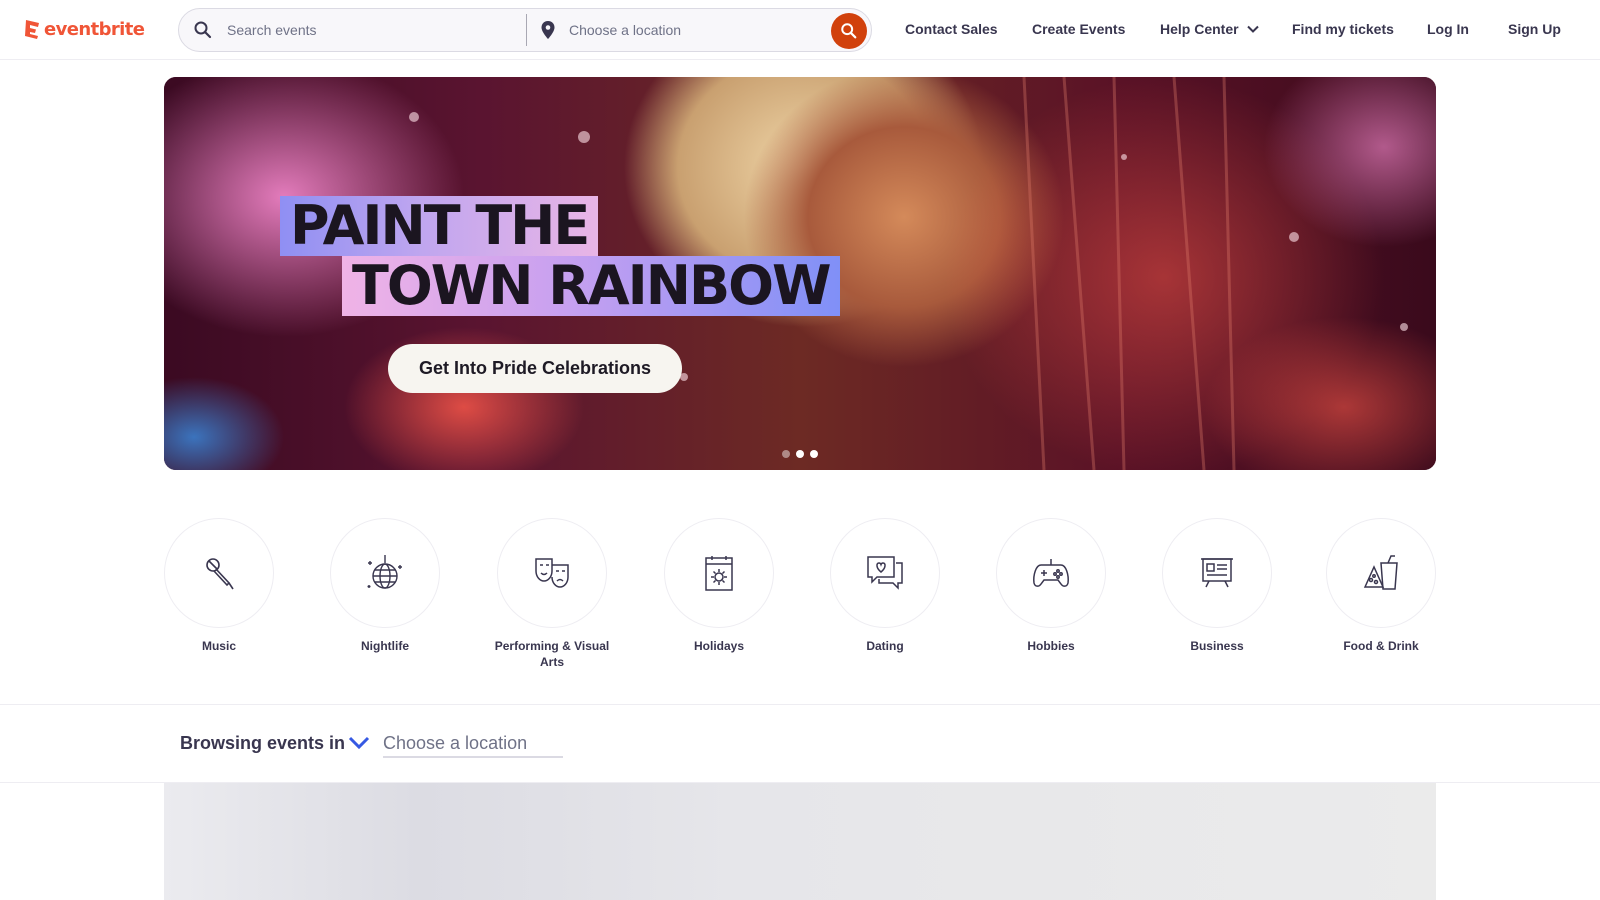  Describe the element at coordinates (800, 841) in the screenshot. I see `events-loading-placeholder` at that location.